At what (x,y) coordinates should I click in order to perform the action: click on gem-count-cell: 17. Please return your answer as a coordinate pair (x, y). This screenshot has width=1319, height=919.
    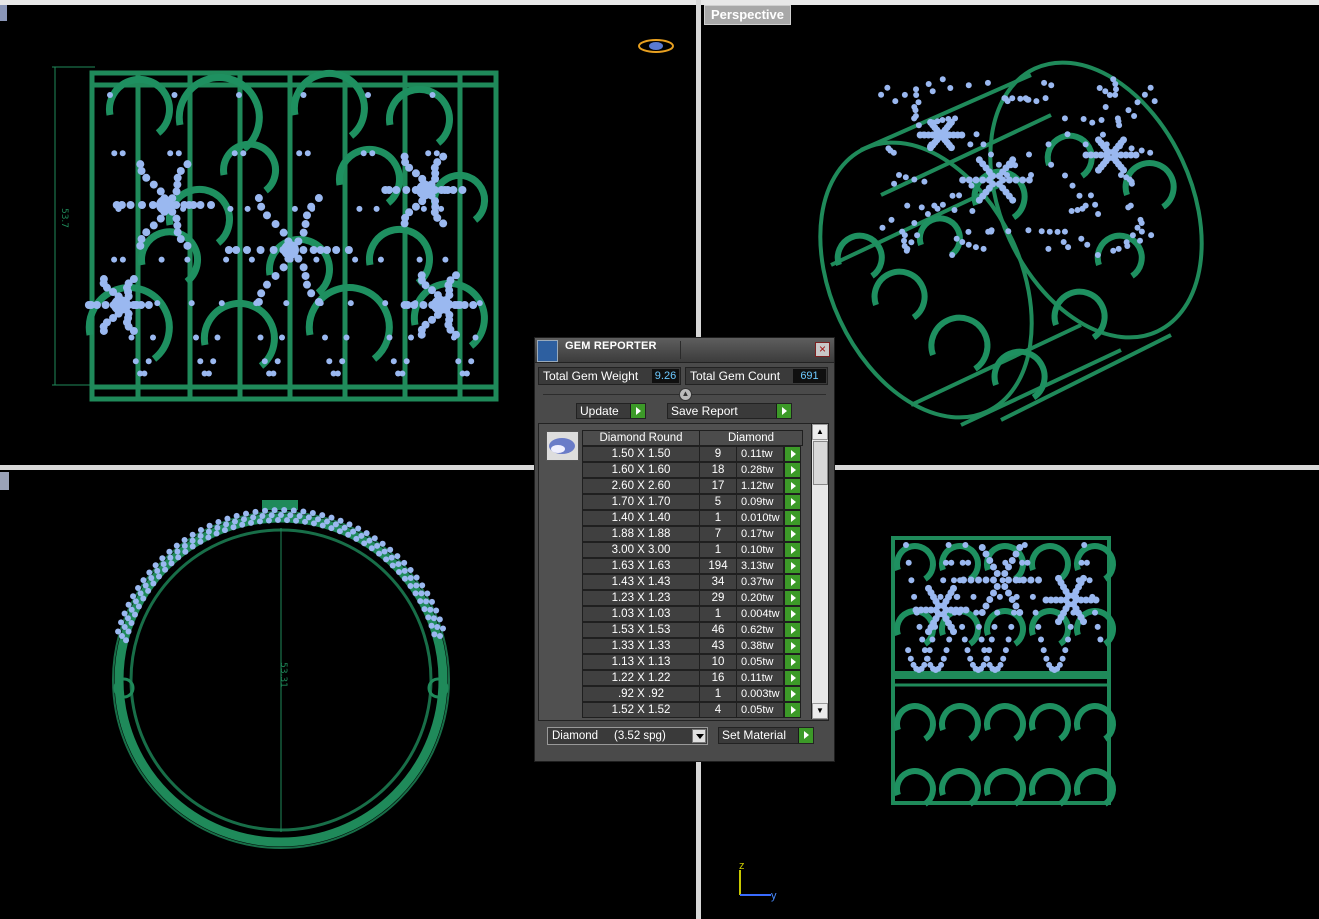
    Looking at the image, I should click on (718, 486).